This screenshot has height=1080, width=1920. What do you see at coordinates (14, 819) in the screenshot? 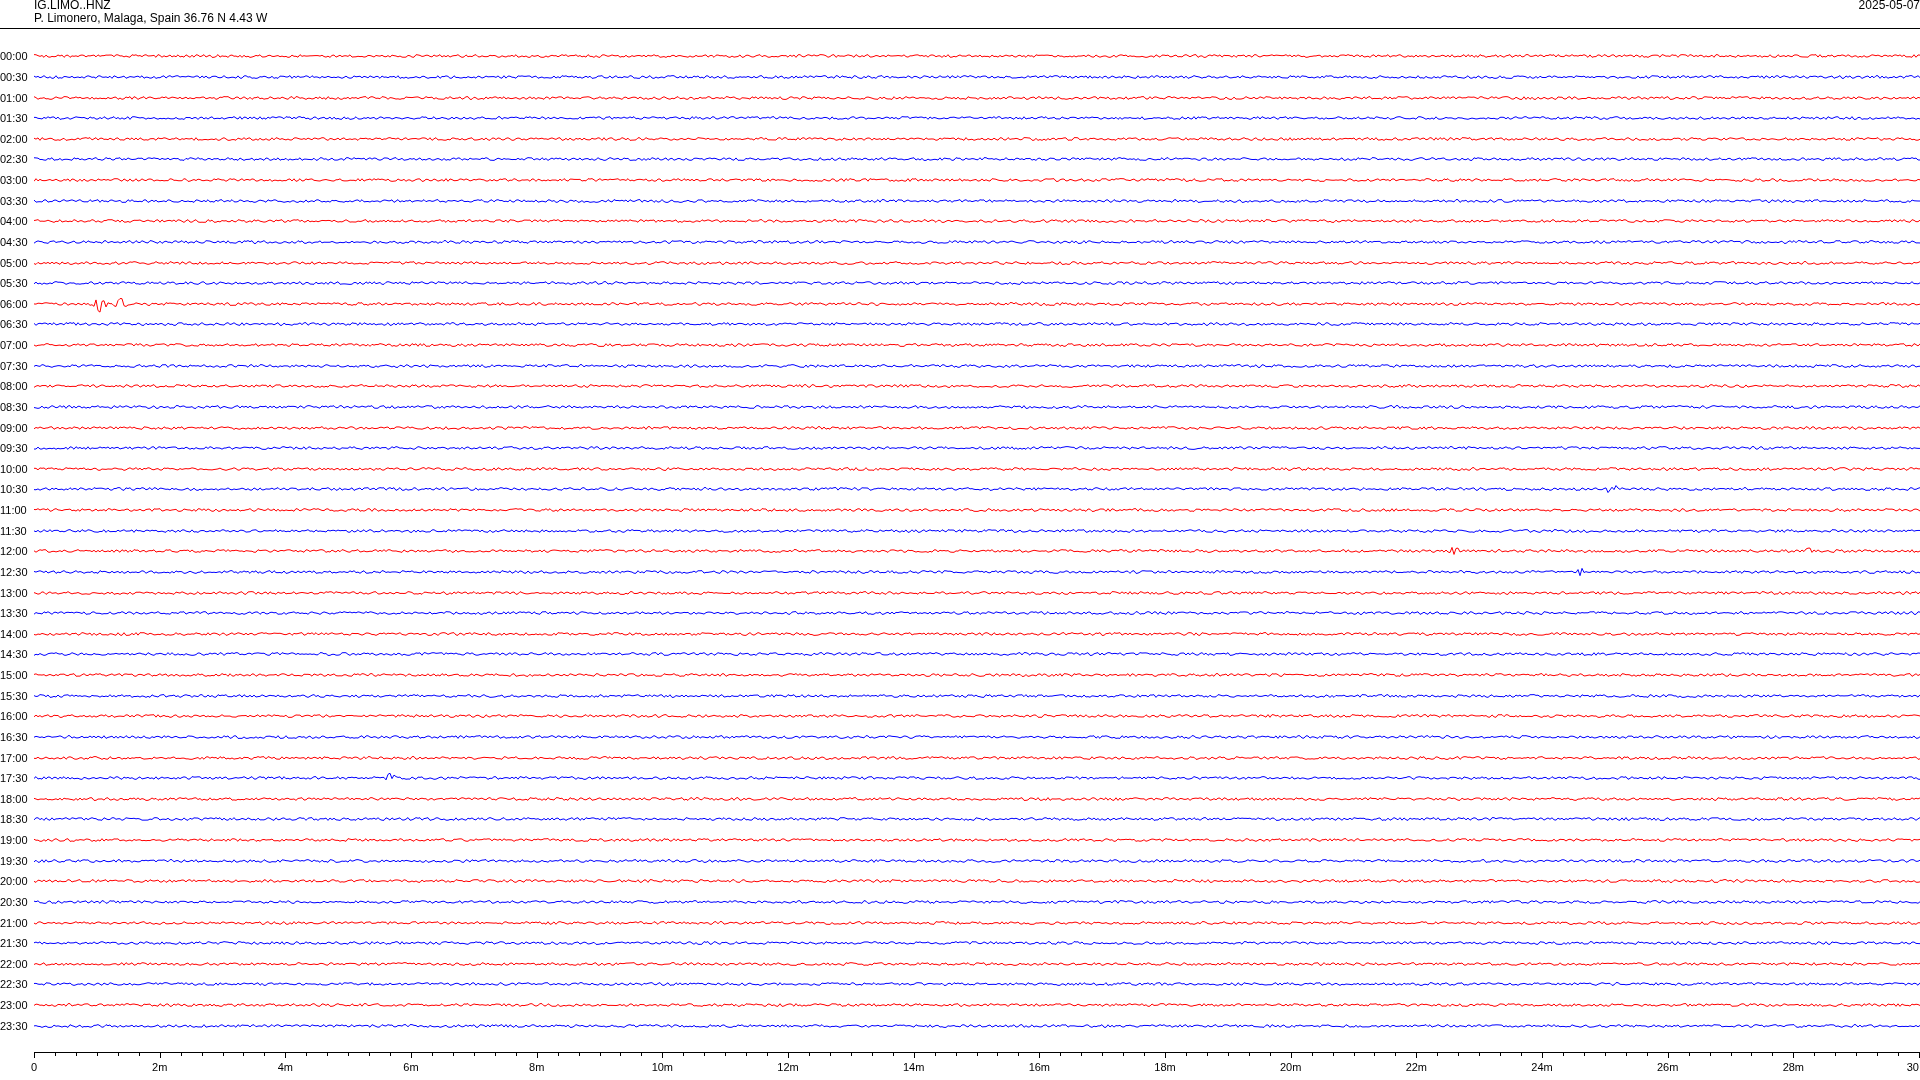
I see `time-label: 18:30` at bounding box center [14, 819].